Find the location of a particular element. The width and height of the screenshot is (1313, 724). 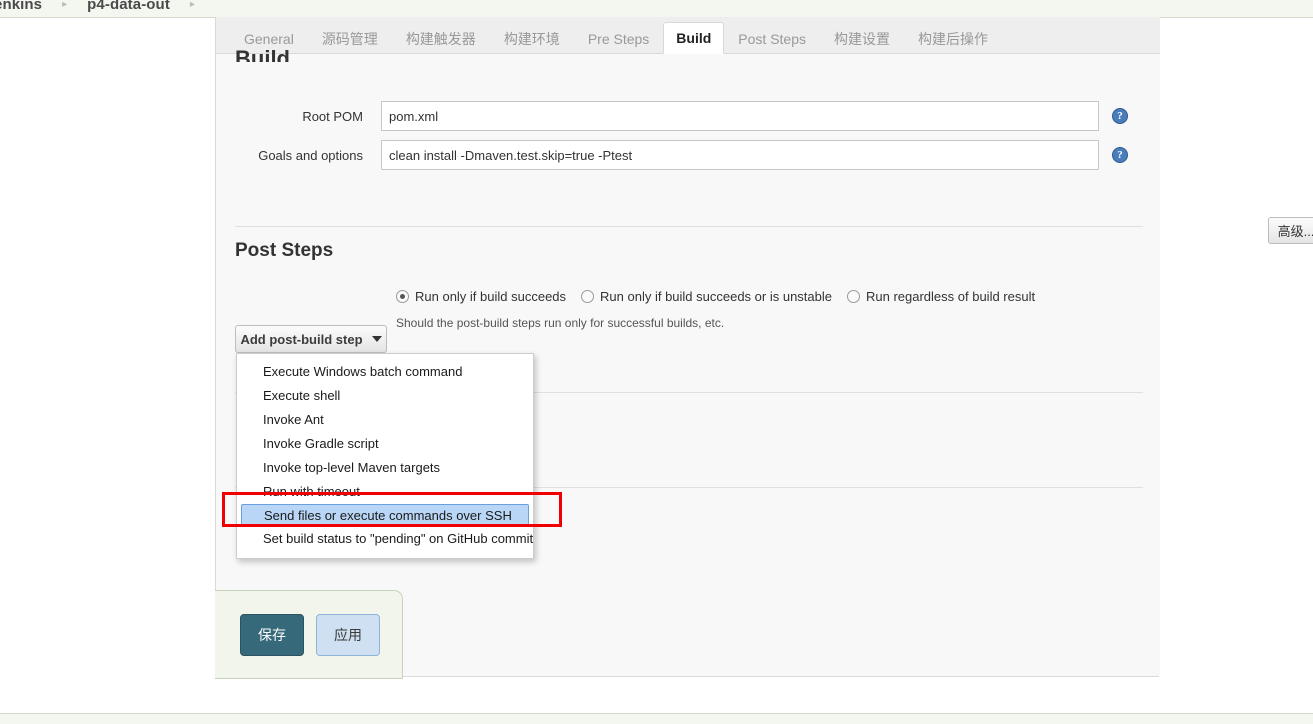

menu-item-invoke-ant: Invoke Ant is located at coordinates (385, 420).